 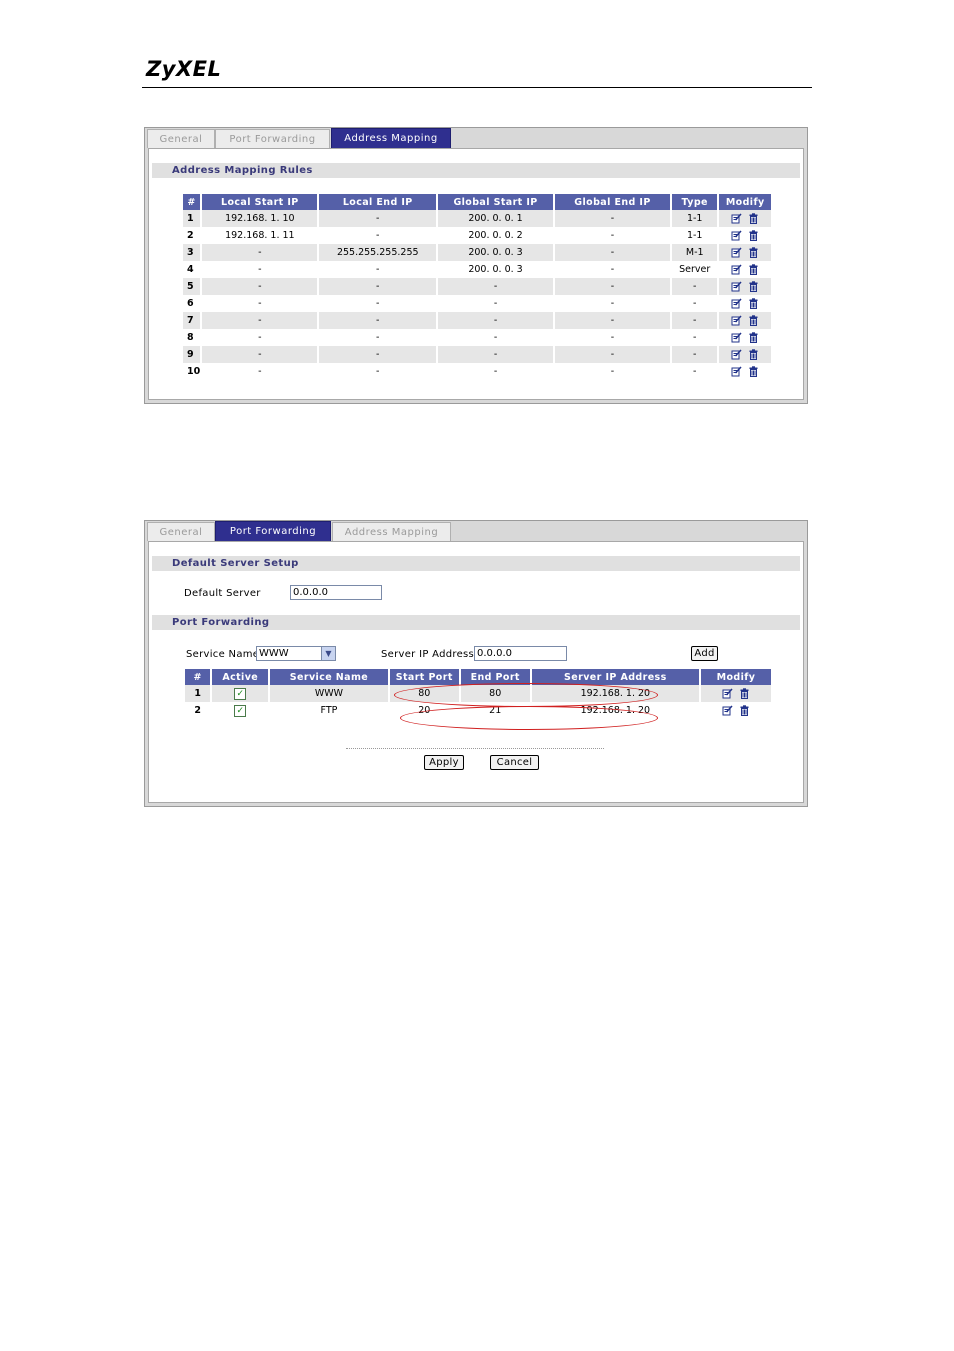 I want to click on local-start-ip-cell: 192.168. 1. 10, so click(x=260, y=218).